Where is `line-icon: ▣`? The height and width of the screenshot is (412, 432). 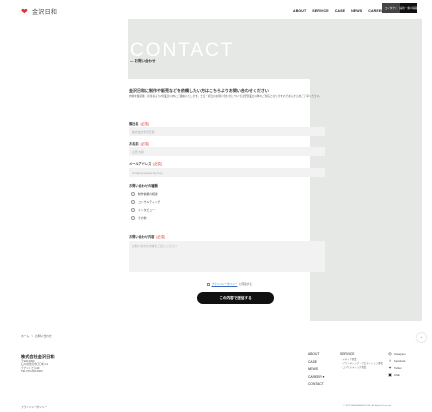
line-icon: ▣ is located at coordinates (390, 374).